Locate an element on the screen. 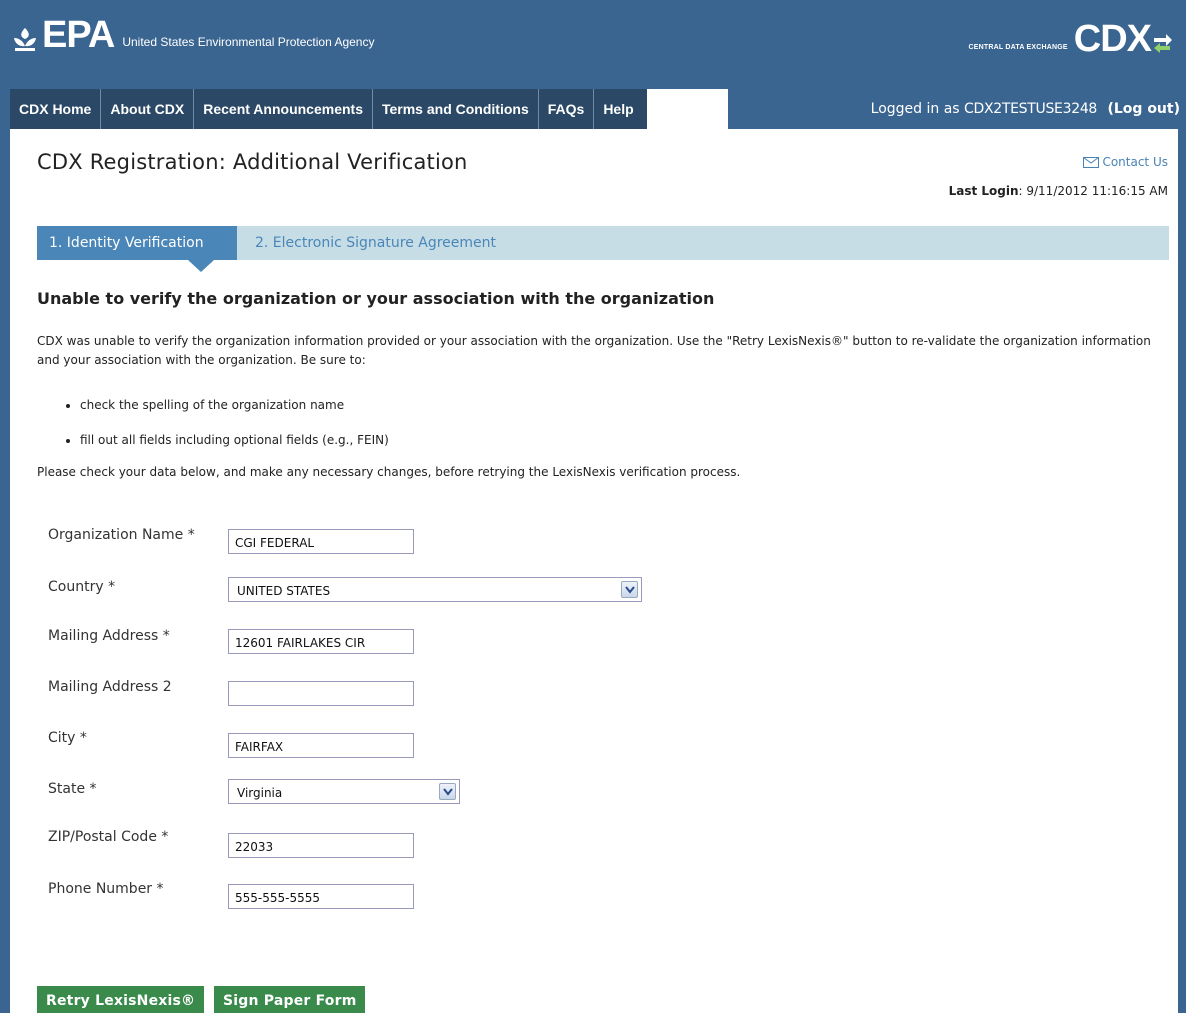 The width and height of the screenshot is (1186, 1013). logged-in-prefix: Logged in as is located at coordinates (915, 109).